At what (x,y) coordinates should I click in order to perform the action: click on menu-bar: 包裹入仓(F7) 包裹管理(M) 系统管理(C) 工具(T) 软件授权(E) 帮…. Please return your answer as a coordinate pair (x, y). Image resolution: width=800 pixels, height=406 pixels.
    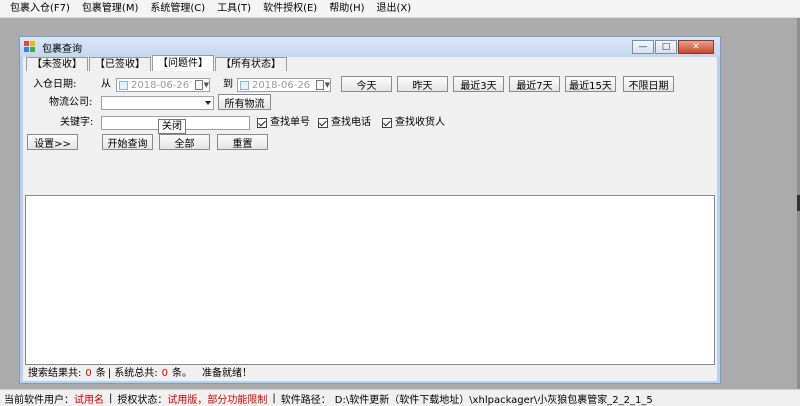
    Looking at the image, I should click on (400, 9).